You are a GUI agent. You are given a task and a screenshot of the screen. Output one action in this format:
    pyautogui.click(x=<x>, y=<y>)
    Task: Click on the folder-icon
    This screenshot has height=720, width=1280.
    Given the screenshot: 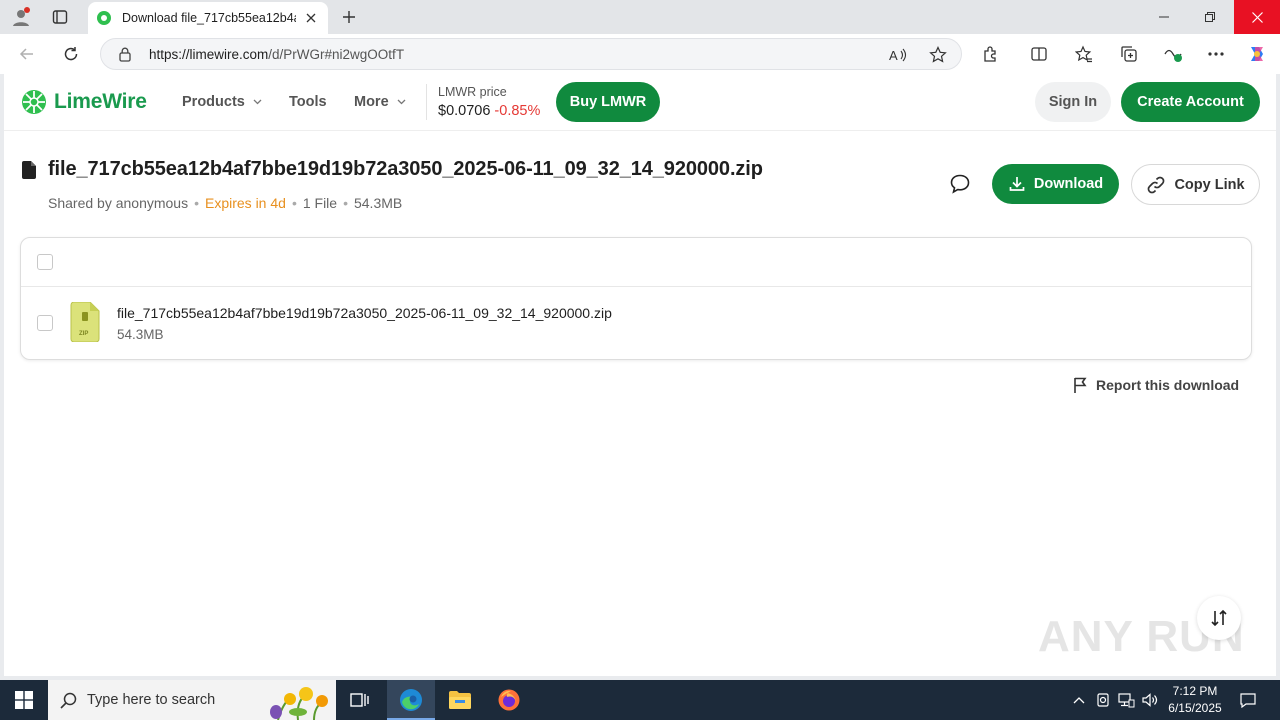 What is the action you would take?
    pyautogui.click(x=460, y=700)
    